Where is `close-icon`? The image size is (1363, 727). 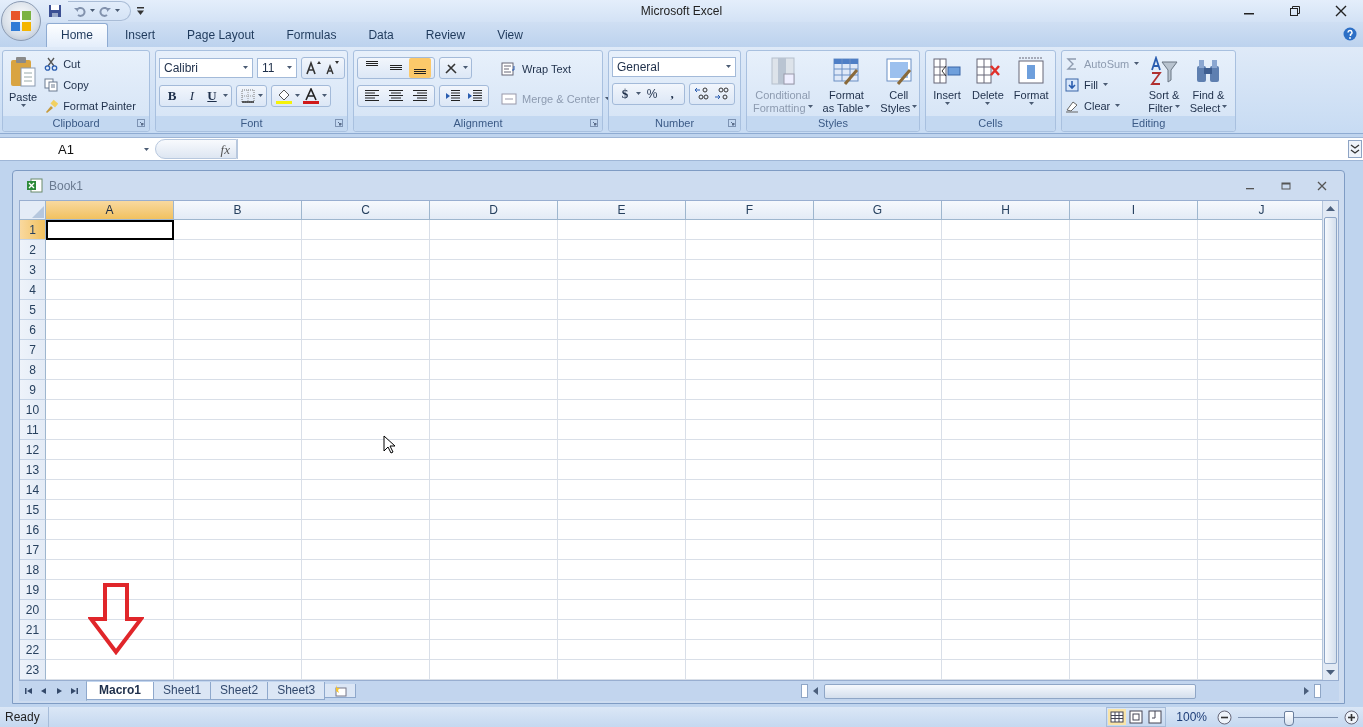
close-icon is located at coordinates (1341, 10).